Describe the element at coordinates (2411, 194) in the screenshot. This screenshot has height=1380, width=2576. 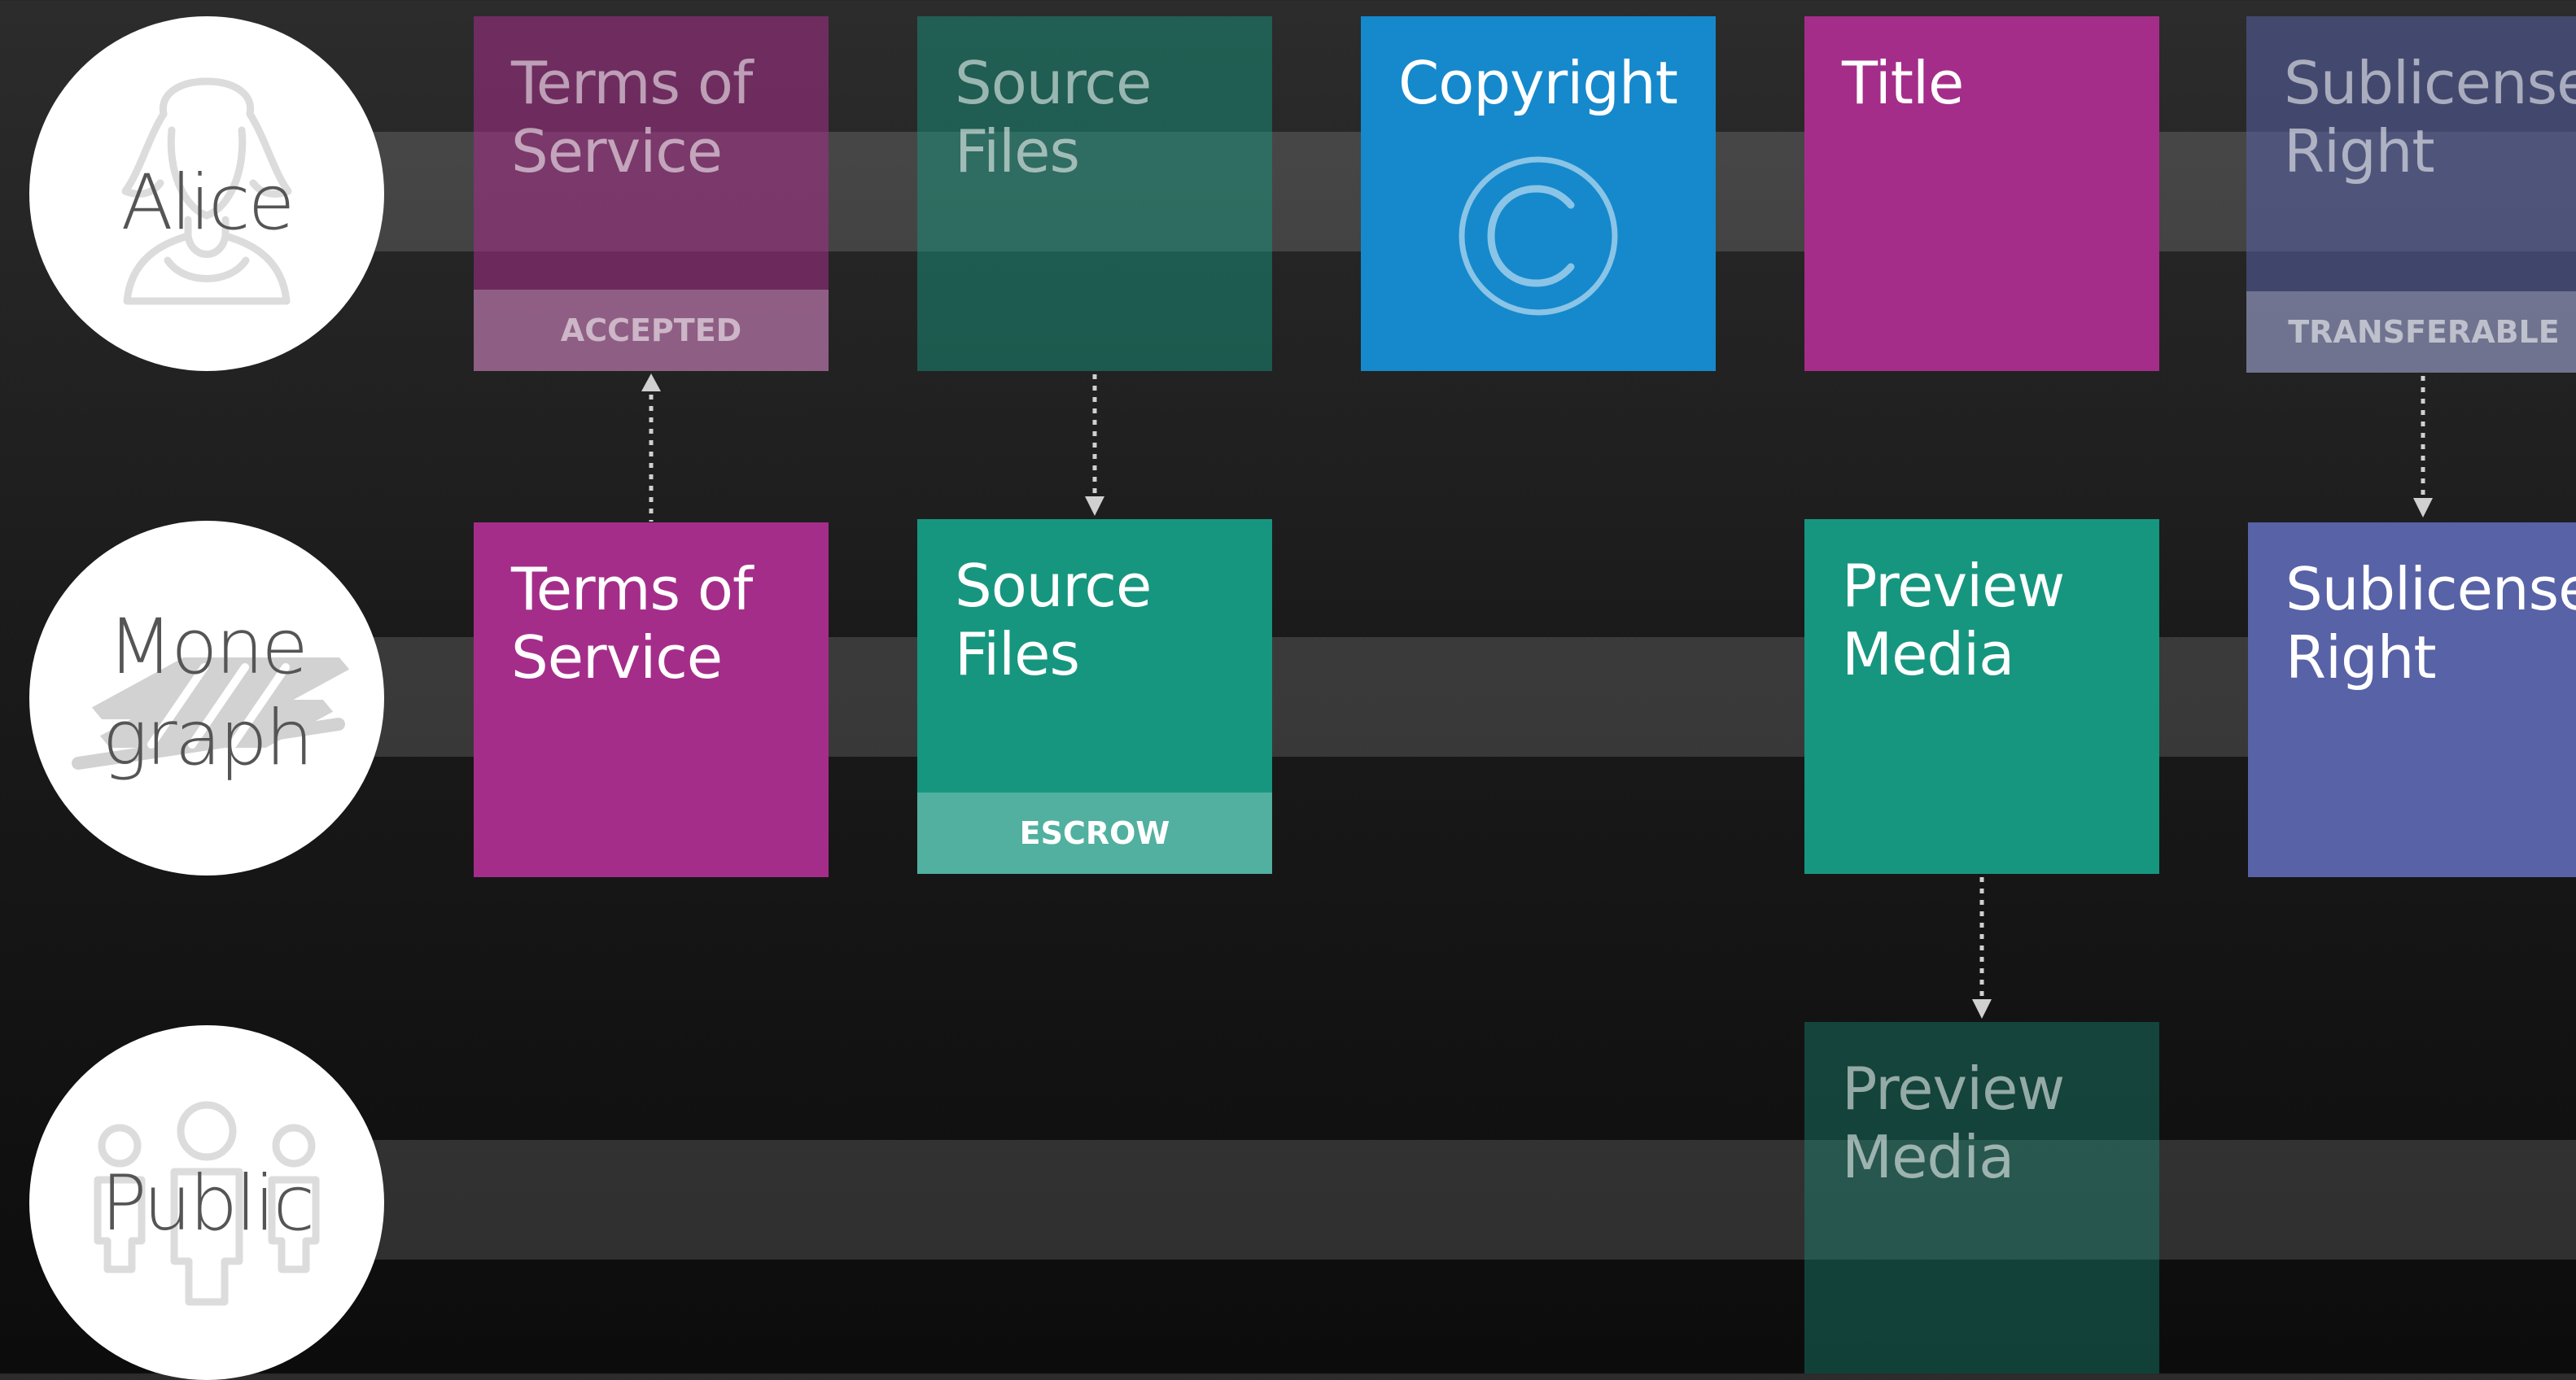
I see `tile-alice-sublicense-right: Sublicense Right TRANSFERABLE` at that location.